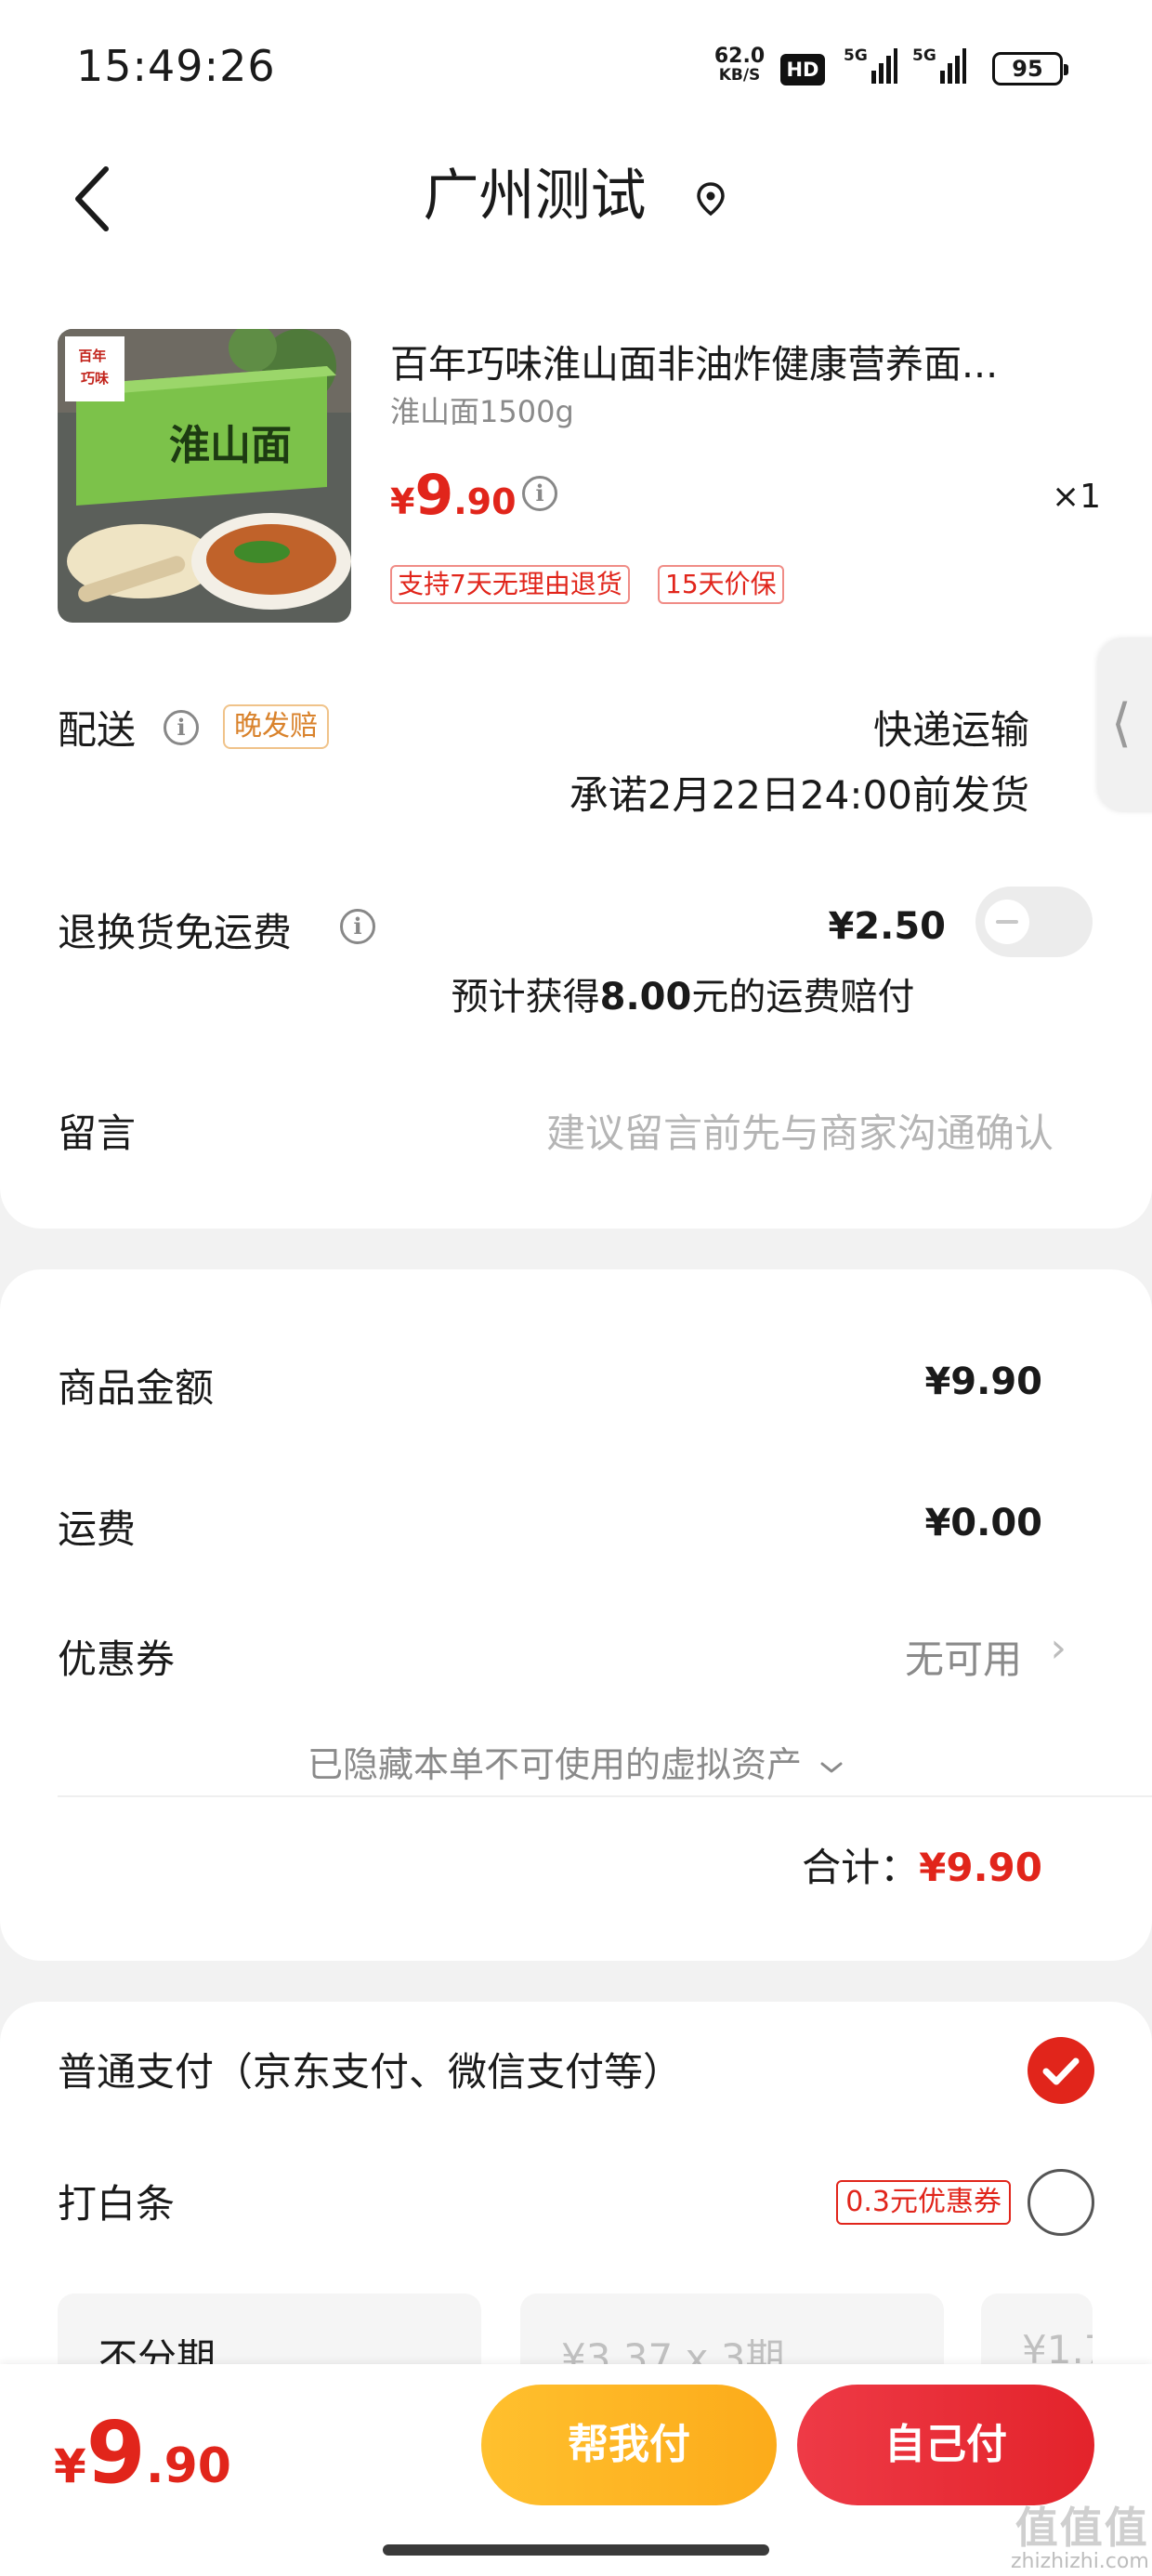 This screenshot has height=2576, width=1152. I want to click on return-freight-toggle, so click(1034, 922).